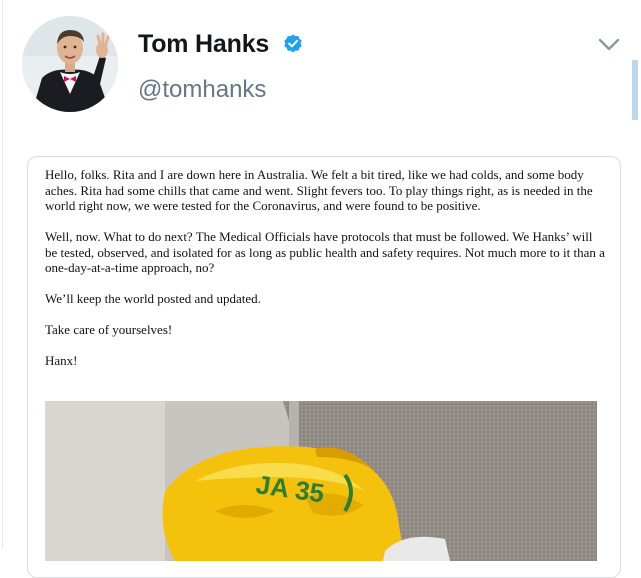  I want to click on left-border, so click(2, 274).